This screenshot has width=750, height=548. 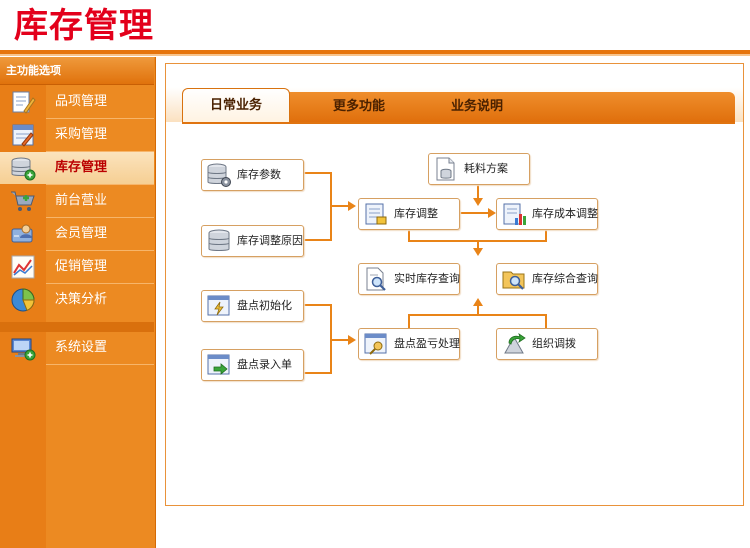 I want to click on node-stock-transfer: 组织调拨, so click(x=547, y=344).